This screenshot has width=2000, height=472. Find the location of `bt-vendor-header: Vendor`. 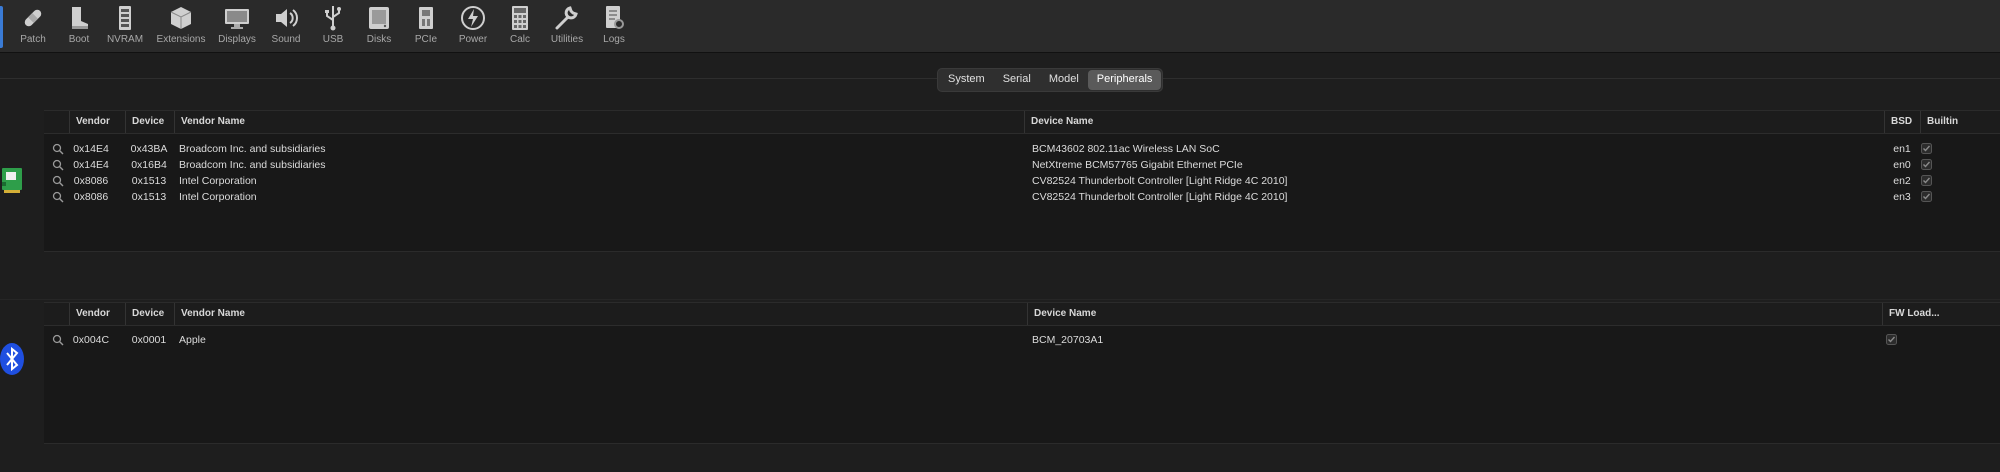

bt-vendor-header: Vendor is located at coordinates (91, 314).